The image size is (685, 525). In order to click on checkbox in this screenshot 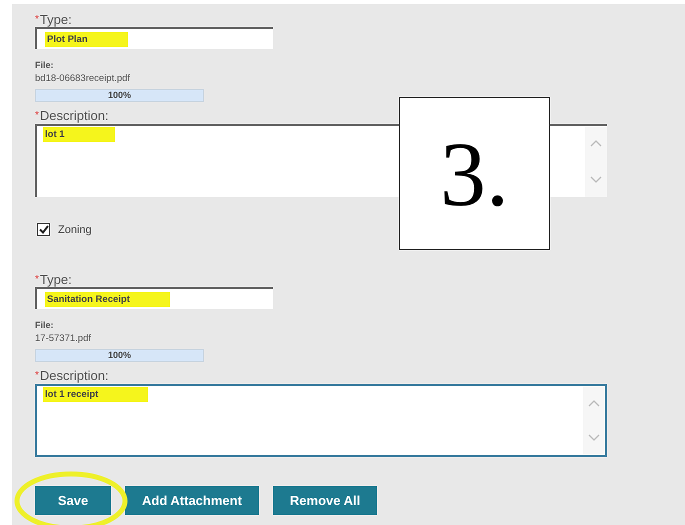, I will do `click(43, 229)`.